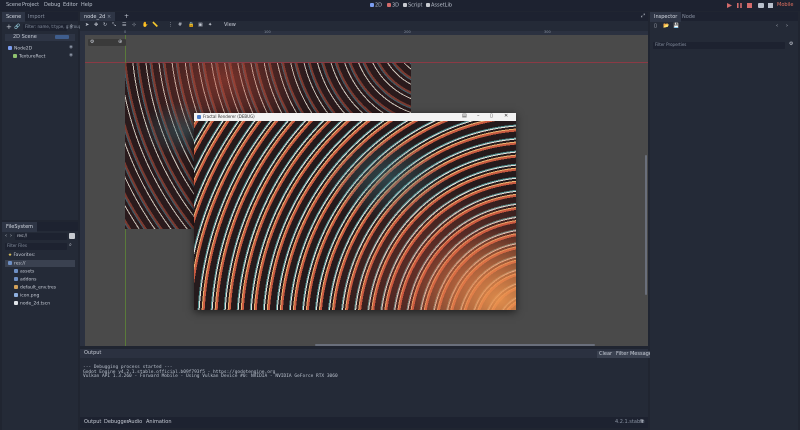 This screenshot has height=430, width=800. What do you see at coordinates (389, 5) in the screenshot?
I see `3d-workspace-icon` at bounding box center [389, 5].